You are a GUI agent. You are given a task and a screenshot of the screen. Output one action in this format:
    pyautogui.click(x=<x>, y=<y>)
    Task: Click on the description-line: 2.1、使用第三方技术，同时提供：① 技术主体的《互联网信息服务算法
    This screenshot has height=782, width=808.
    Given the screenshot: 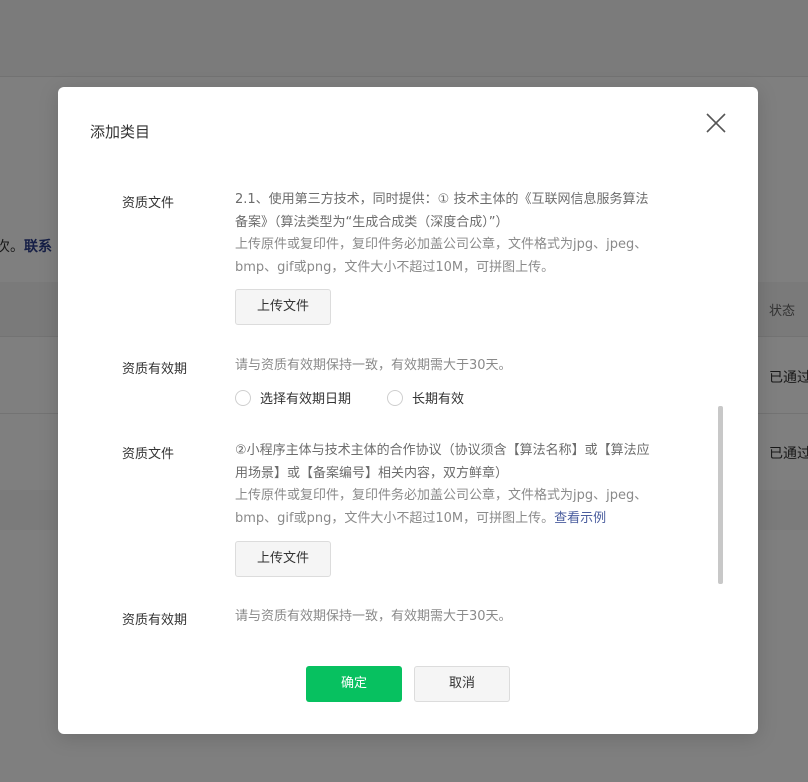 What is the action you would take?
    pyautogui.click(x=442, y=199)
    